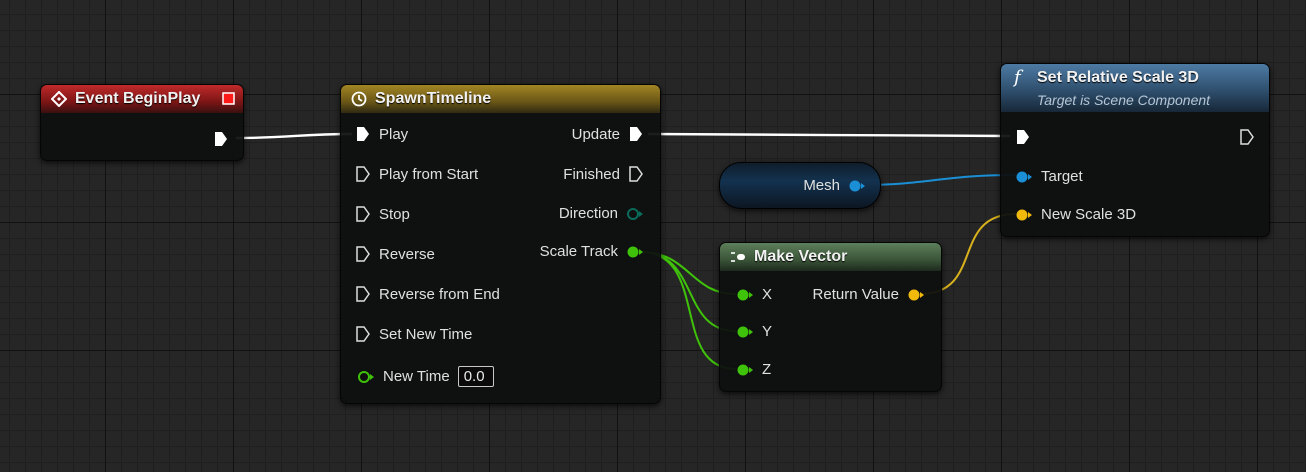 Image resolution: width=1306 pixels, height=472 pixels. I want to click on finished-pin: Finished, so click(603, 174).